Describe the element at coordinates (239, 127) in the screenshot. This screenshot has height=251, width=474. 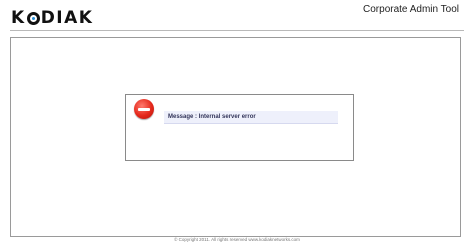
I see `error-dialog: Message : Internal server error` at that location.